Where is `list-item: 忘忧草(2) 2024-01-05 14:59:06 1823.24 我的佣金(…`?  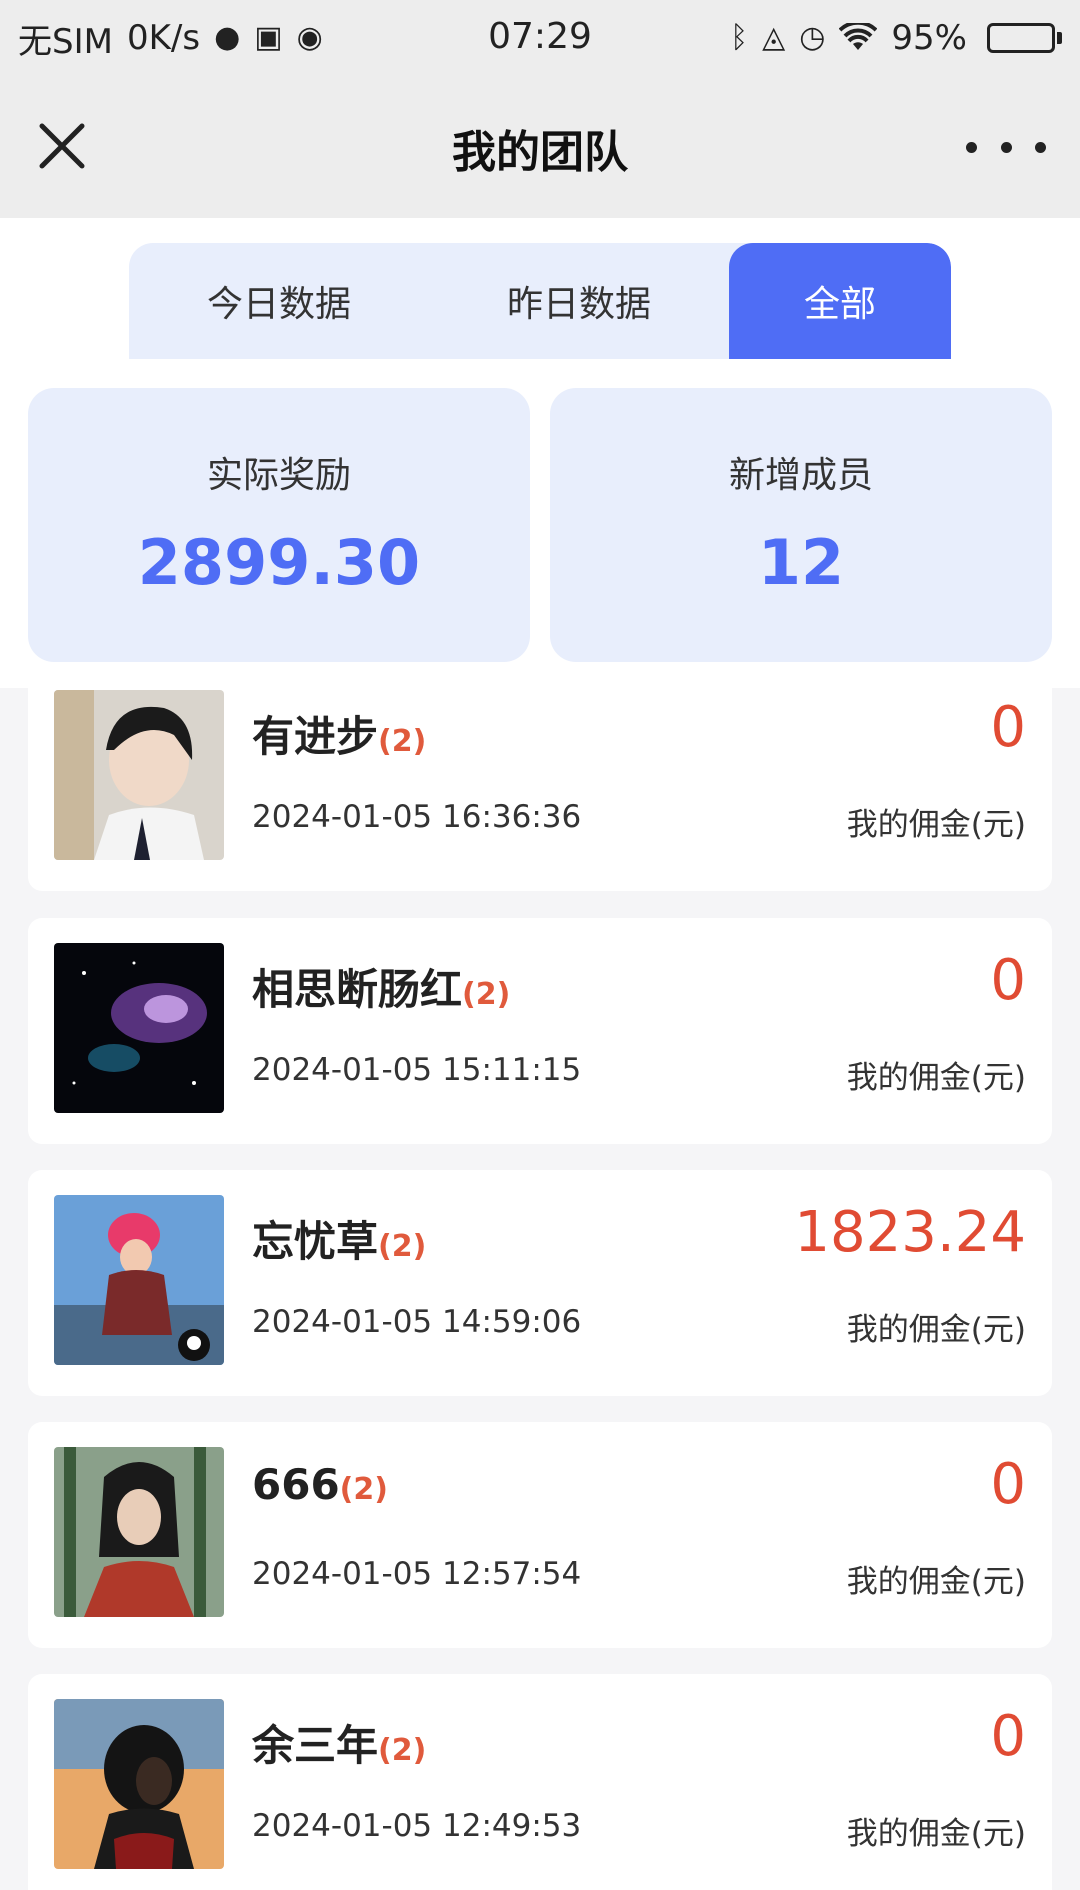 list-item: 忘忧草(2) 2024-01-05 14:59:06 1823.24 我的佣金(… is located at coordinates (540, 1283).